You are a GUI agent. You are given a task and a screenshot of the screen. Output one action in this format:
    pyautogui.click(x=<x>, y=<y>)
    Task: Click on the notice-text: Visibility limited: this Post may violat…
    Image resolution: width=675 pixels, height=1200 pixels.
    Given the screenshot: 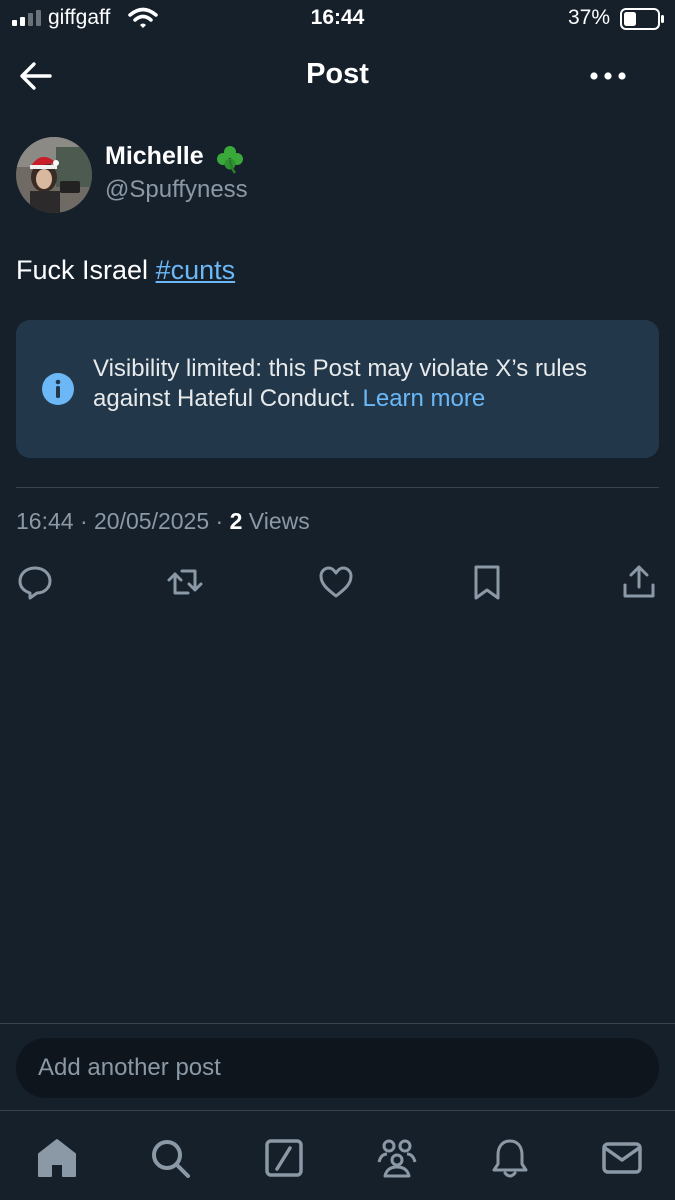 What is the action you would take?
    pyautogui.click(x=368, y=384)
    